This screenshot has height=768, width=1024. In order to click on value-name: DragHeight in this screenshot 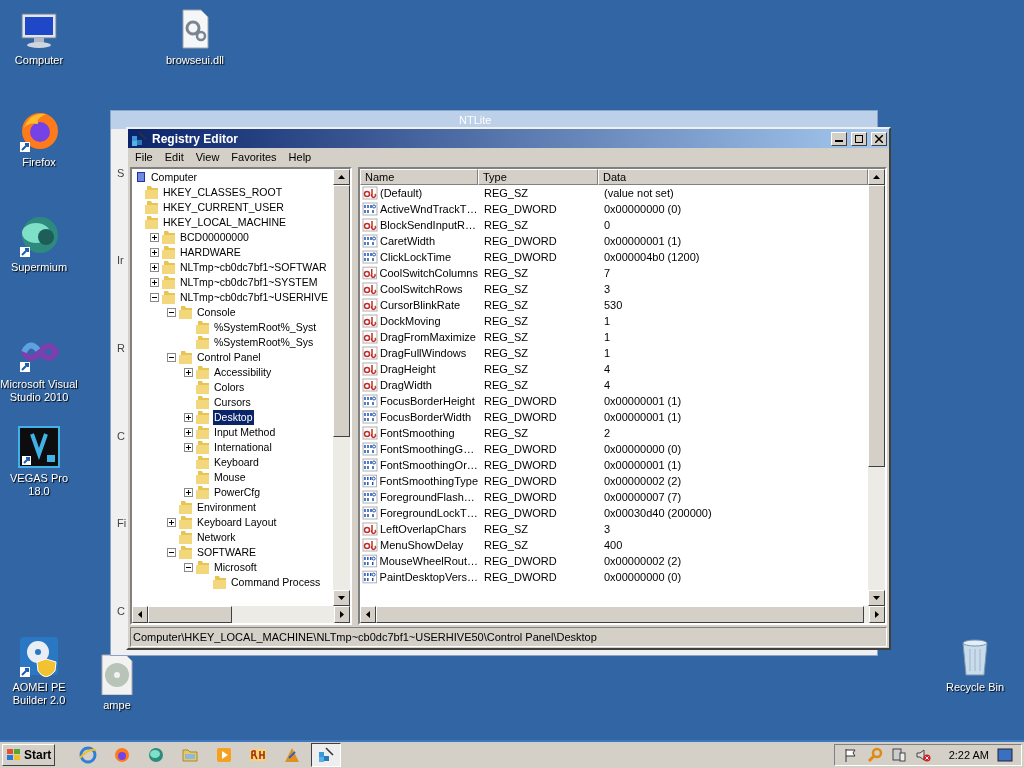, I will do `click(408, 369)`.